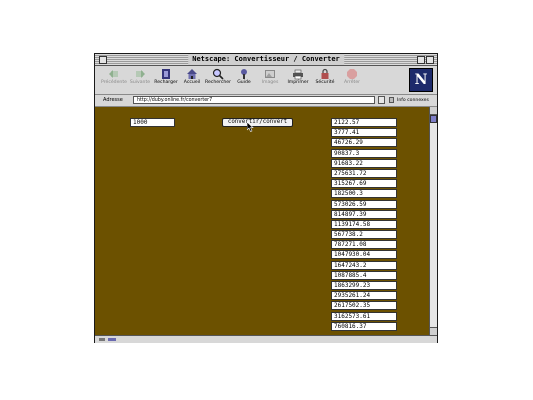  Describe the element at coordinates (364, 184) in the screenshot. I see `result-cell: 315267.69` at that location.